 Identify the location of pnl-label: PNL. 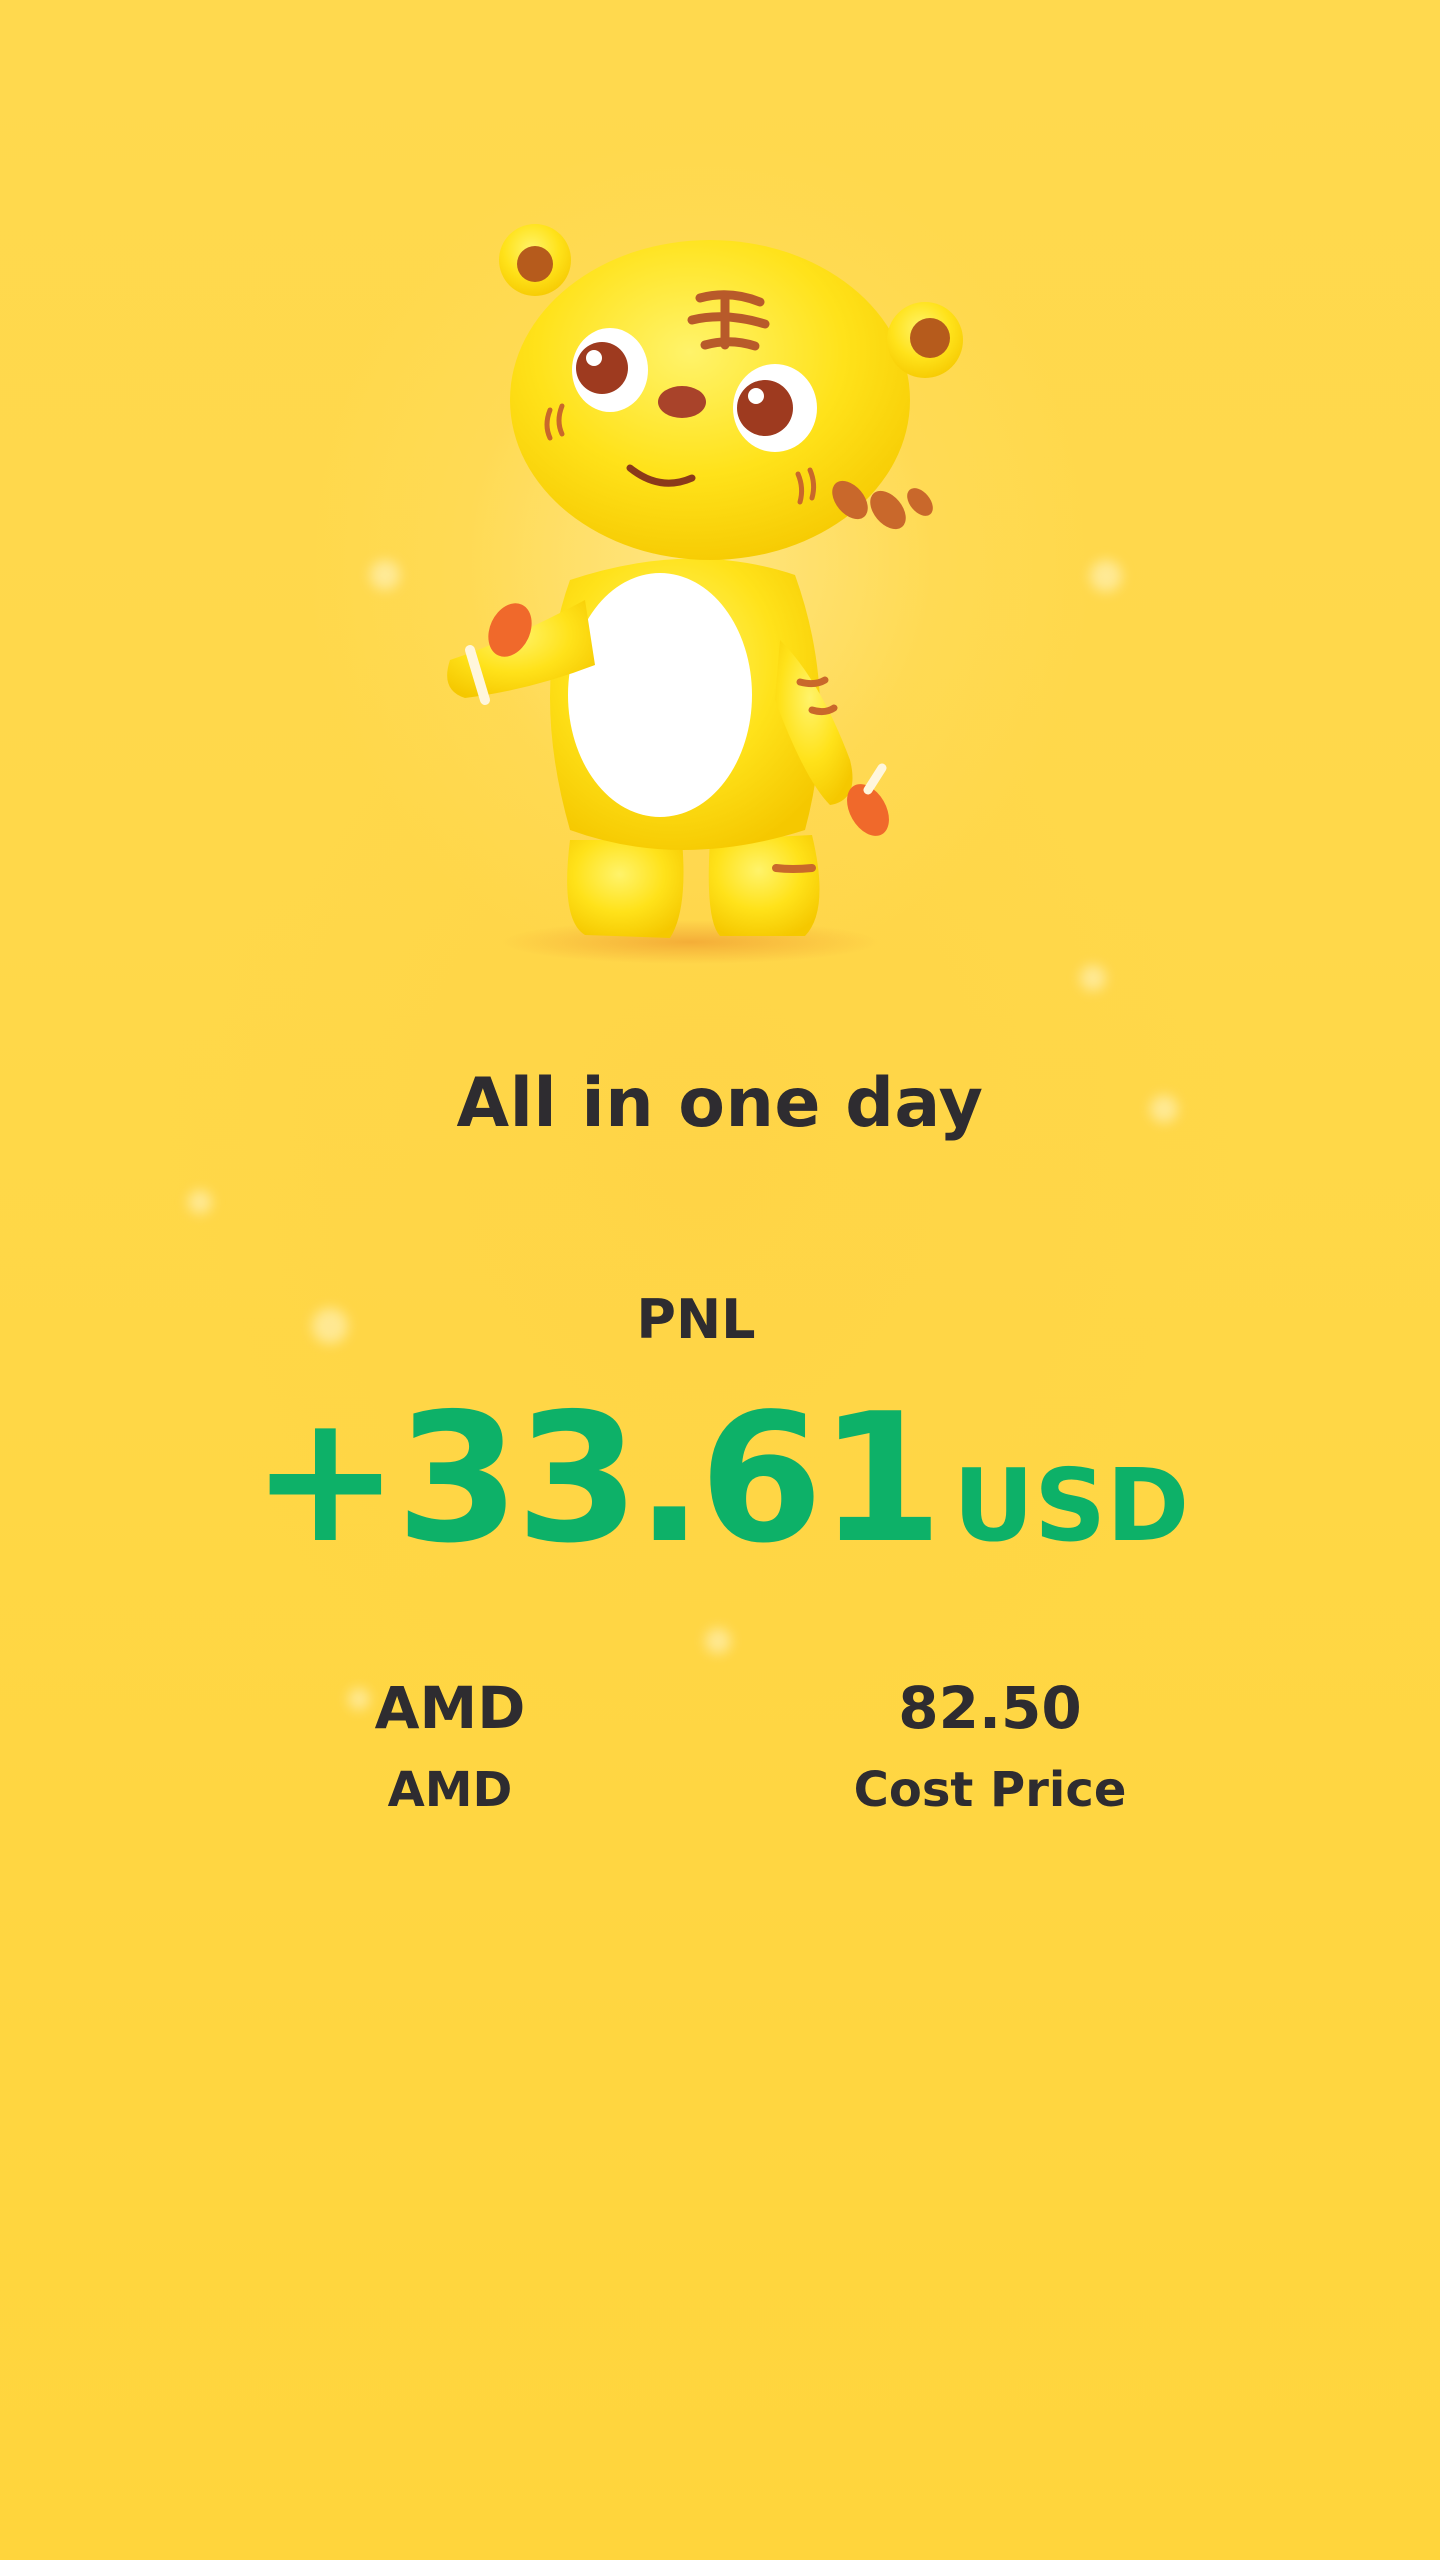
(696, 1319).